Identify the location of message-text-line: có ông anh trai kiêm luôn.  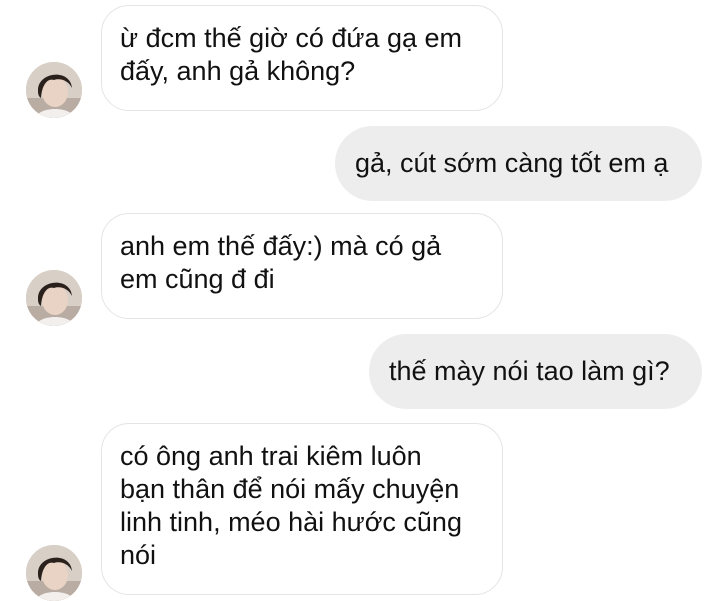
(271, 456).